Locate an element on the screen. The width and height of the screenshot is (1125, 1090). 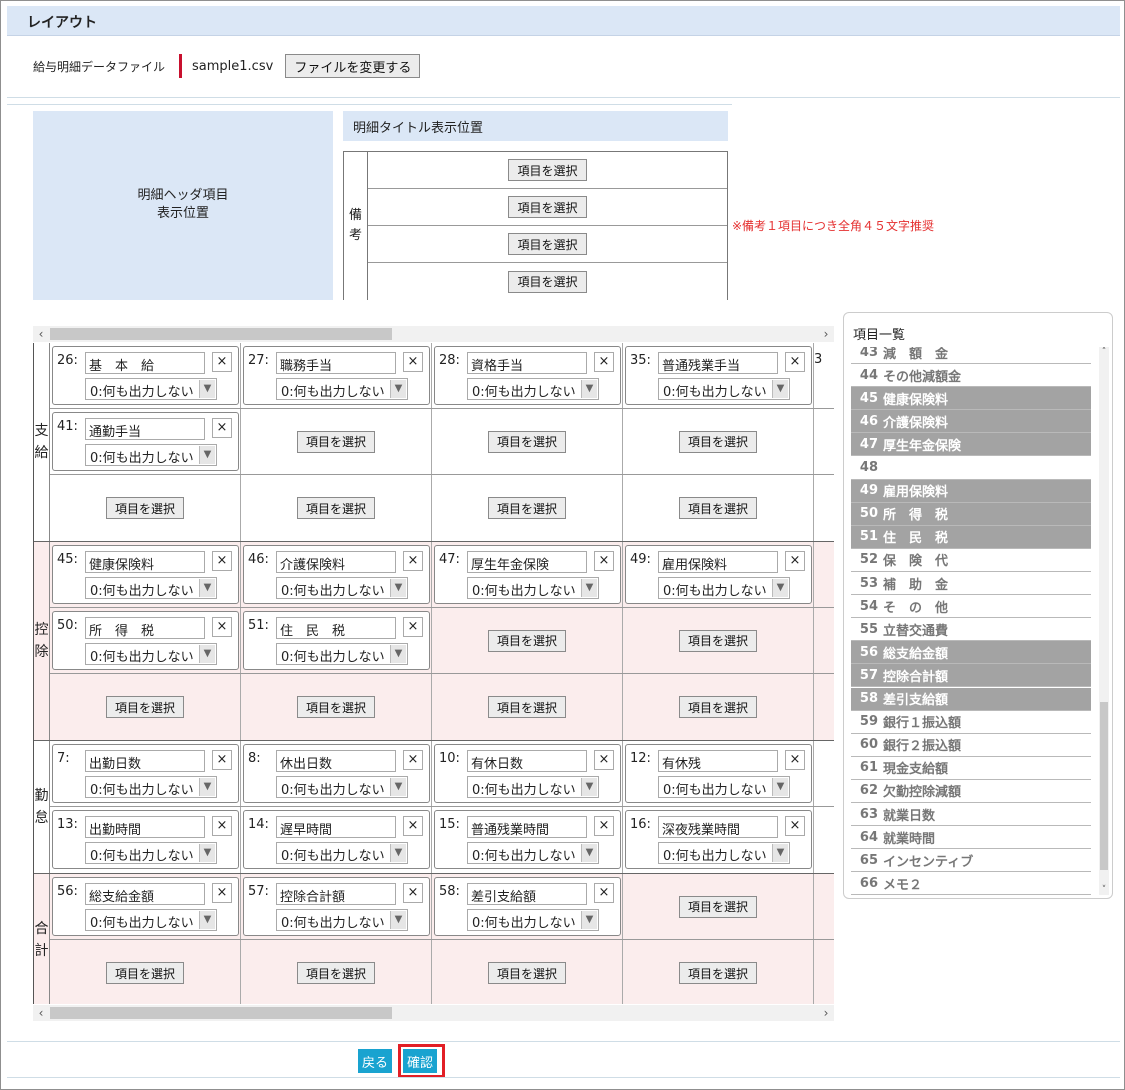
layout-item: 58: 差引支給額 × 0:何も出力しない ▼ is located at coordinates (527, 906).